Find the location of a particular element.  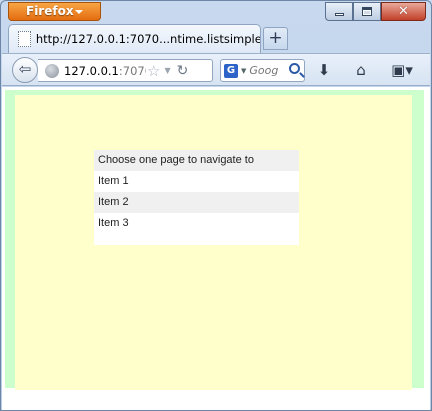

maximize-button is located at coordinates (367, 11).